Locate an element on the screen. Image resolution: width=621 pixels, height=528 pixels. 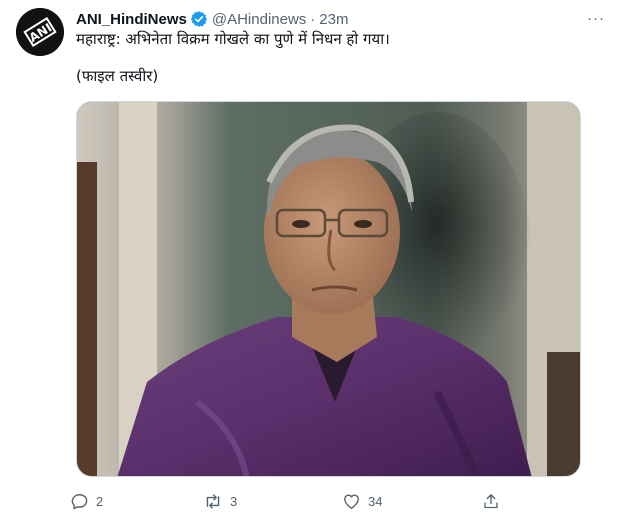
more-options-icon: ··· is located at coordinates (596, 19).